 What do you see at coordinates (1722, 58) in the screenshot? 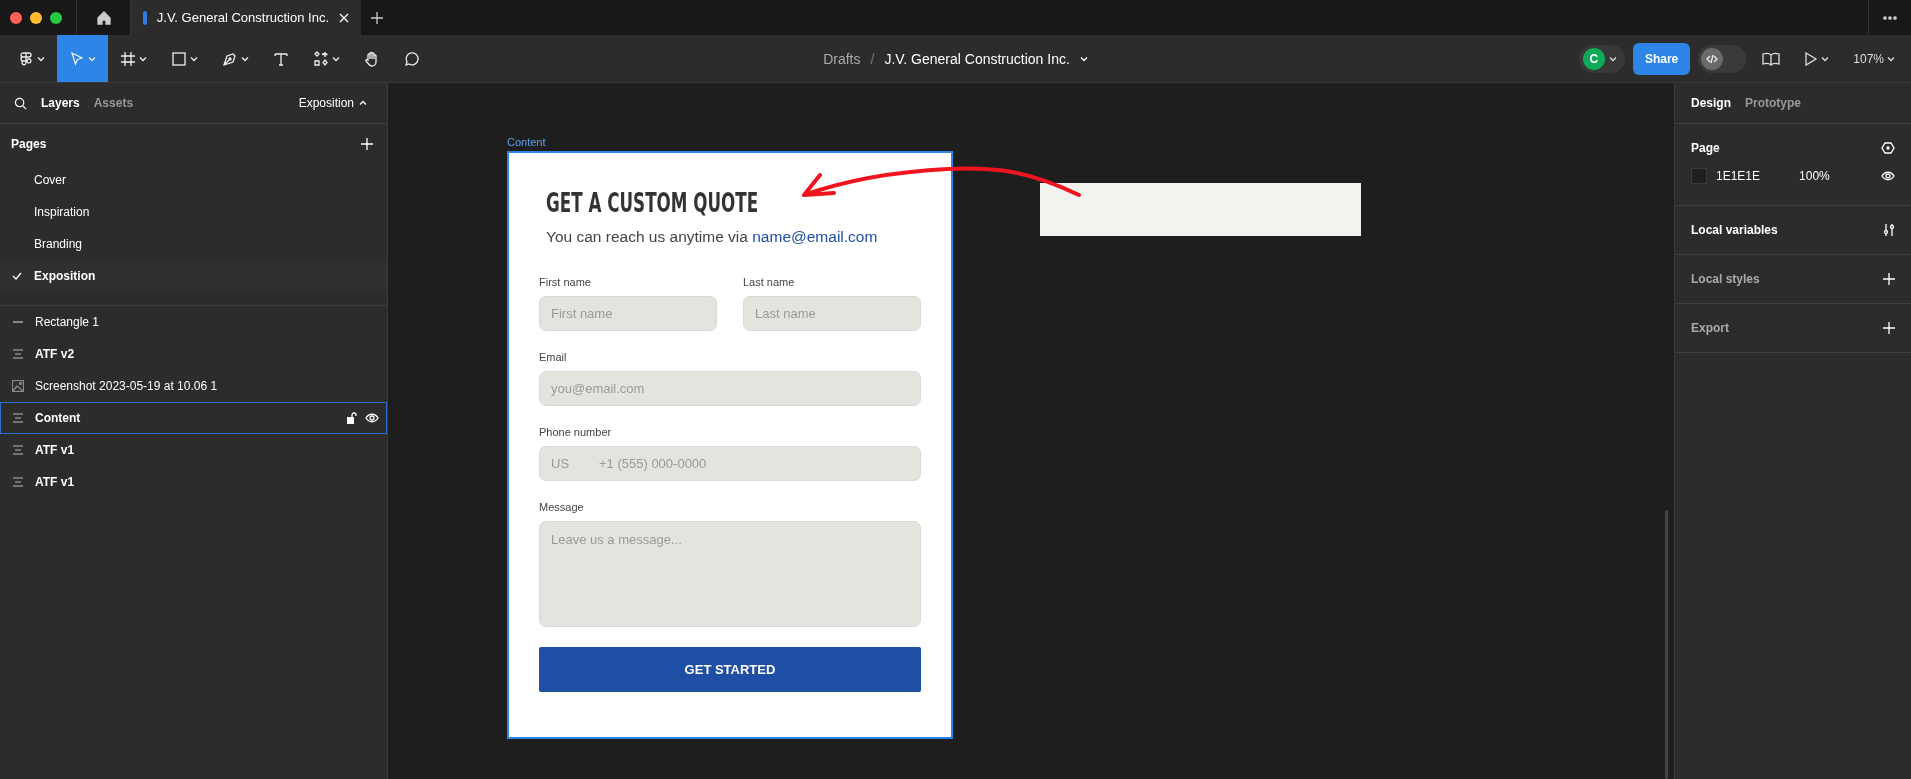
I see `dev-mode-toggle` at bounding box center [1722, 58].